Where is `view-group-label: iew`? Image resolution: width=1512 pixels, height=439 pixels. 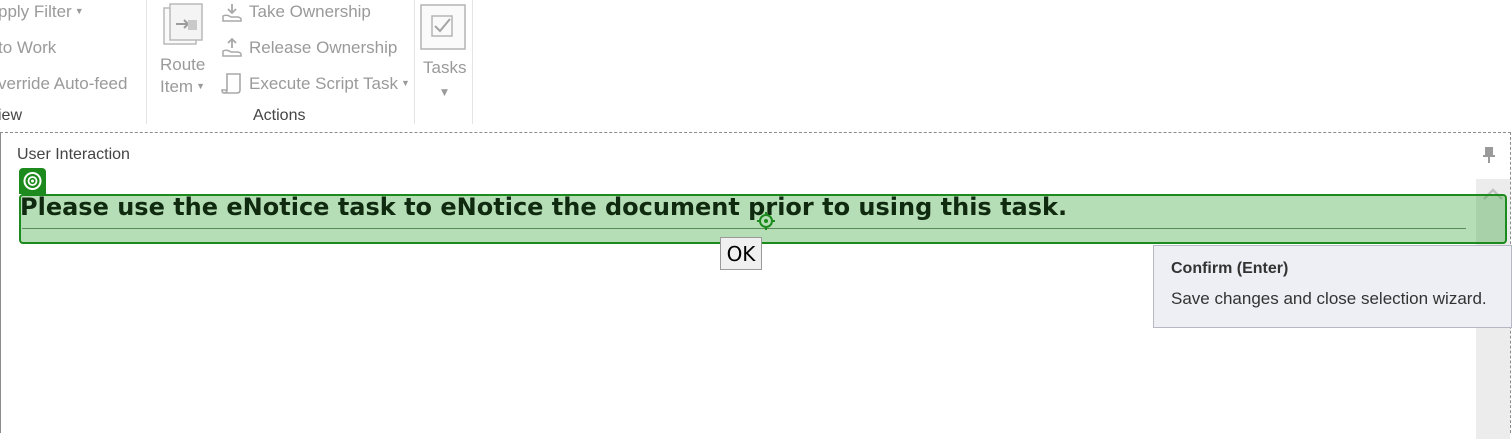
view-group-label: iew is located at coordinates (11, 115).